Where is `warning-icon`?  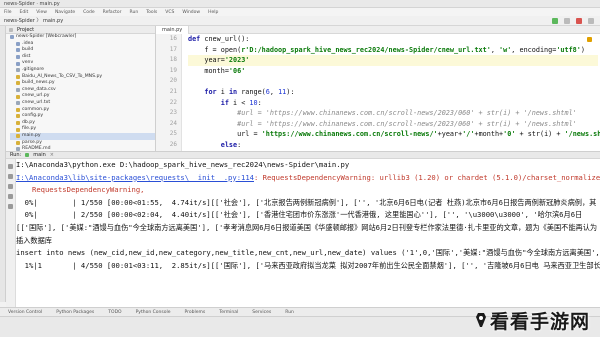
warning-icon is located at coordinates (589, 39).